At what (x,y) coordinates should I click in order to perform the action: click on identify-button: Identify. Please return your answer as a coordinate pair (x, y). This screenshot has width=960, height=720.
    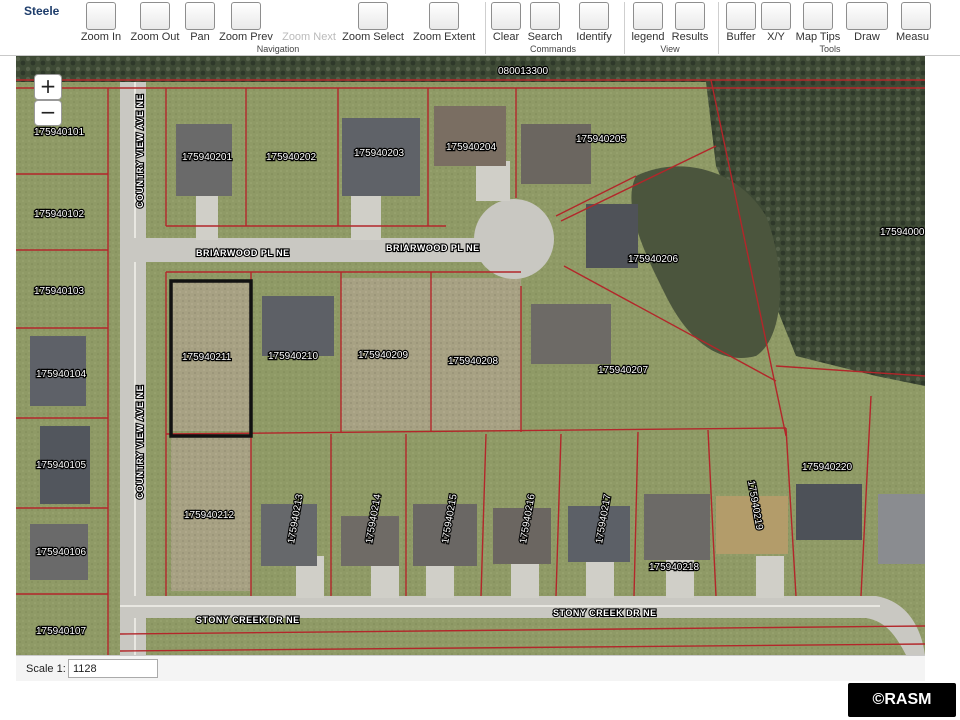
    Looking at the image, I should click on (594, 22).